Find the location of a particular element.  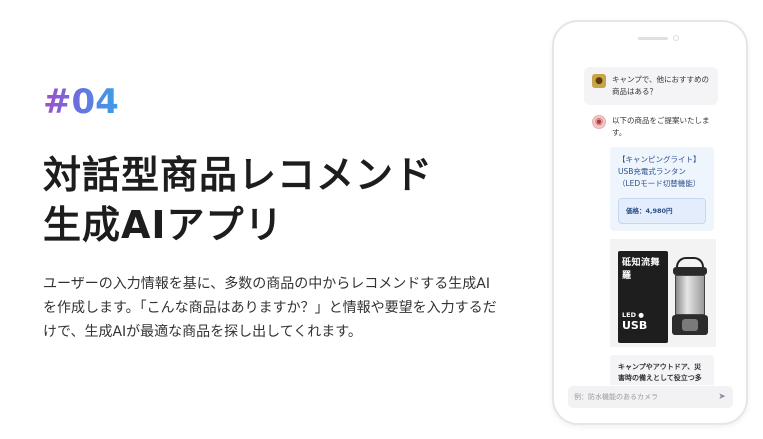

lantern-body is located at coordinates (690, 295).